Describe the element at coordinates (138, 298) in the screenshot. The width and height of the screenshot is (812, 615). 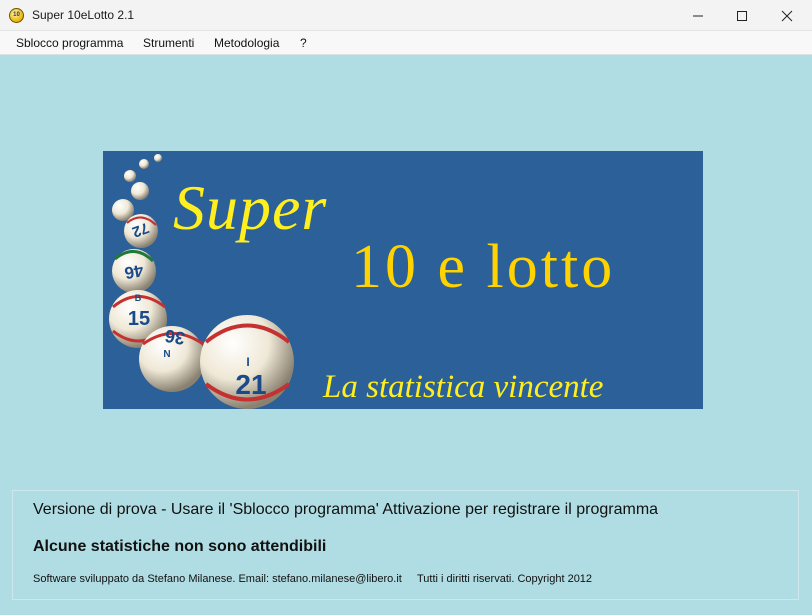
I see `ball-letter: B` at that location.